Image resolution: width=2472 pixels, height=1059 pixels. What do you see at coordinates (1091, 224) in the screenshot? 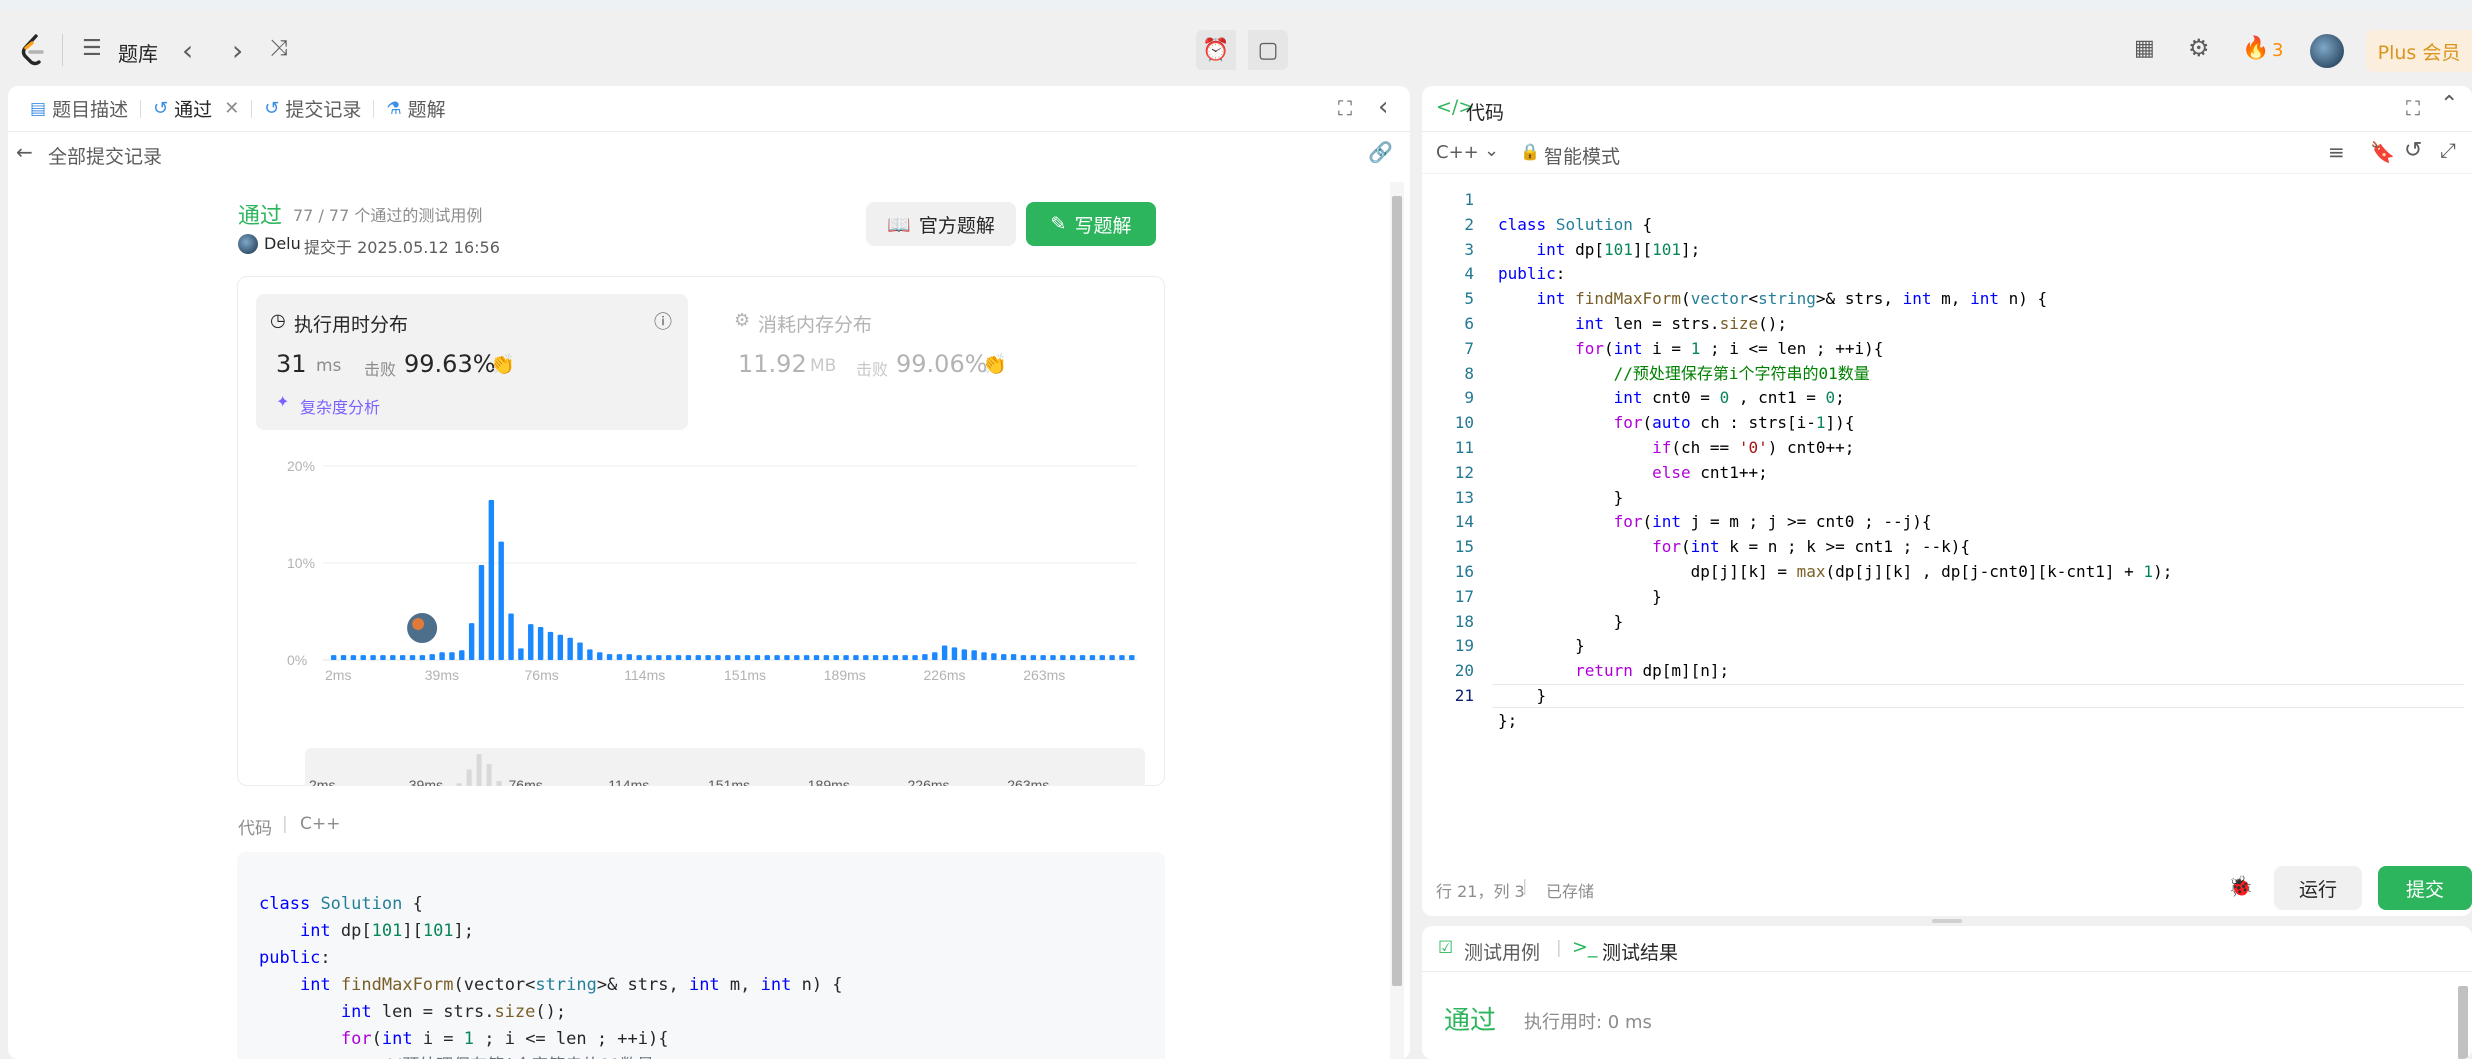
I see `write-solution-button: ✎ 写题解` at bounding box center [1091, 224].